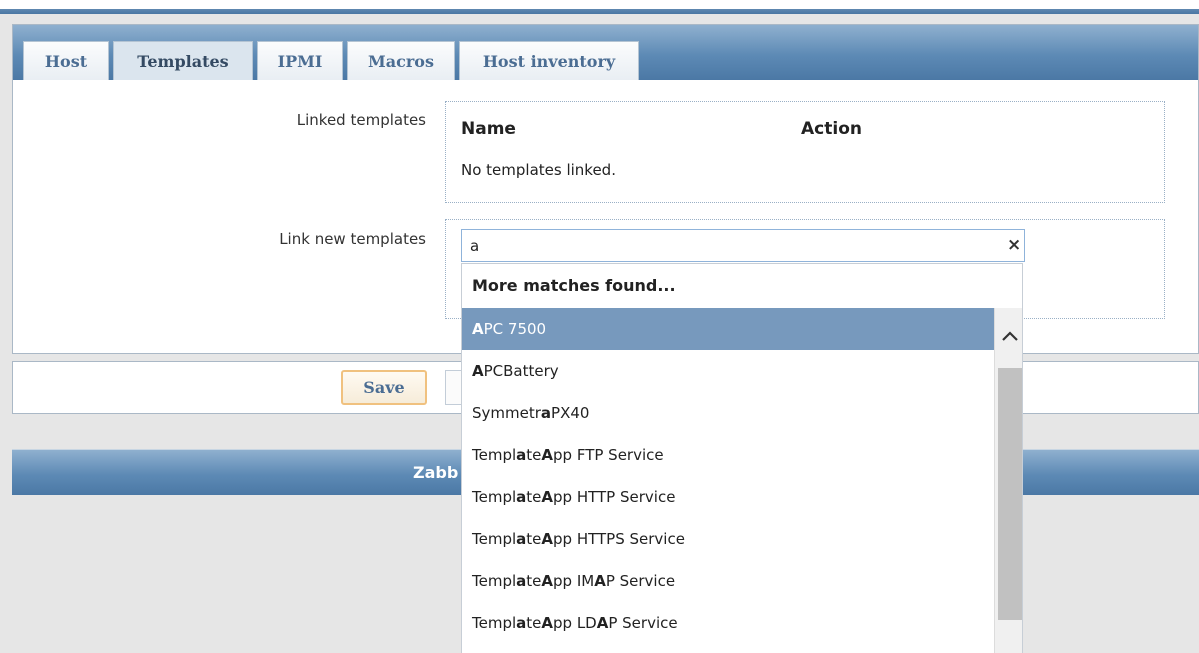 The width and height of the screenshot is (1199, 653). Describe the element at coordinates (66, 60) in the screenshot. I see `tab-host: Host` at that location.